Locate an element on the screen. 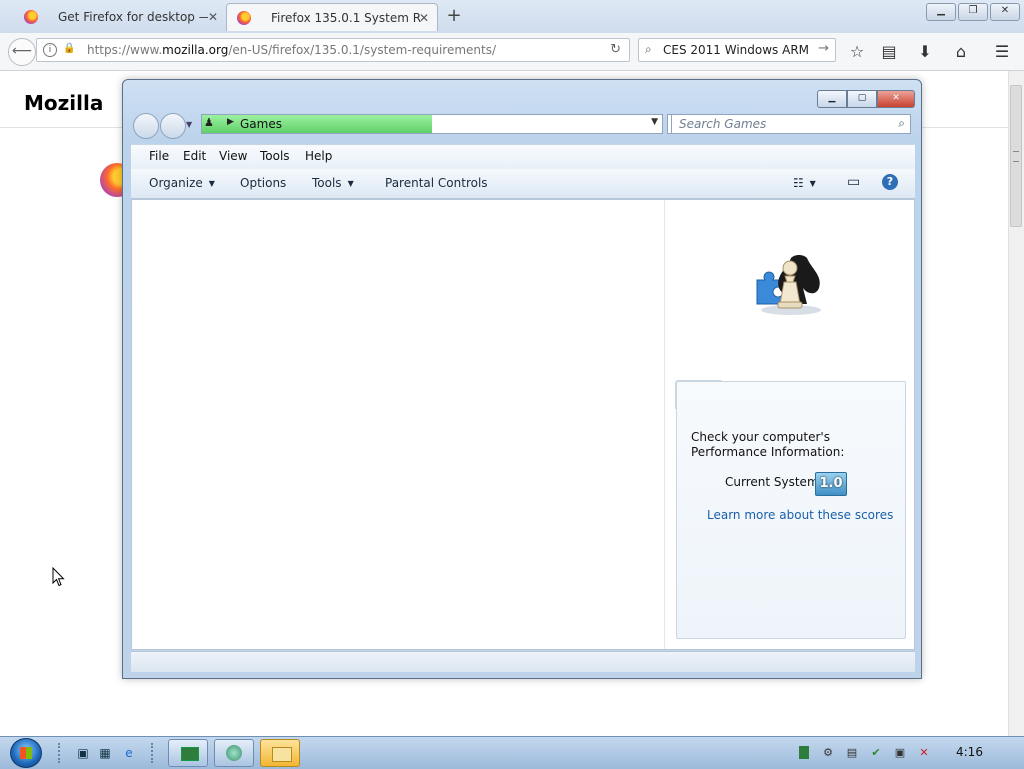 The height and width of the screenshot is (769, 1024). new-tab-button: + is located at coordinates (454, 16).